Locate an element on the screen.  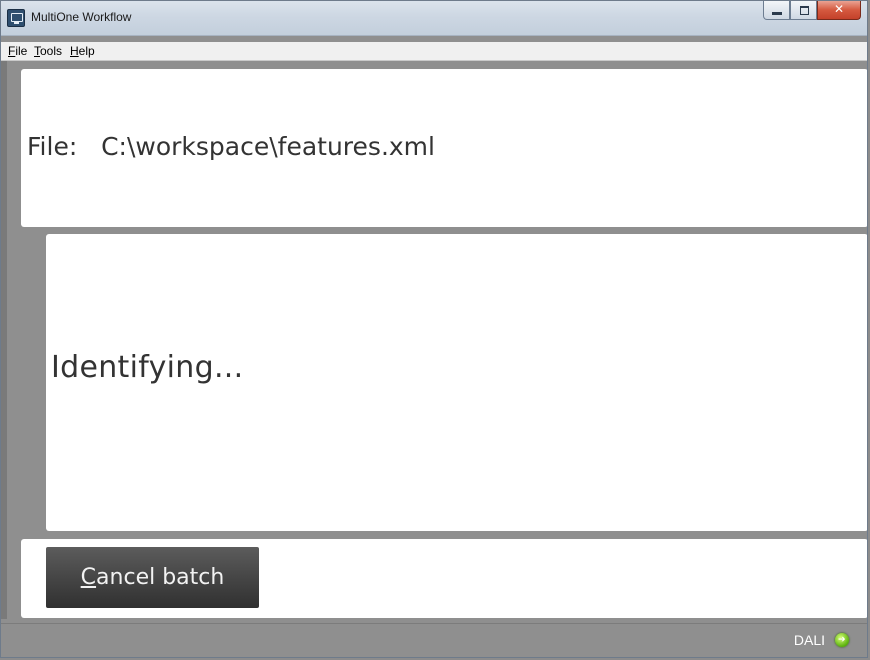
close-button: ✕ is located at coordinates (839, 10).